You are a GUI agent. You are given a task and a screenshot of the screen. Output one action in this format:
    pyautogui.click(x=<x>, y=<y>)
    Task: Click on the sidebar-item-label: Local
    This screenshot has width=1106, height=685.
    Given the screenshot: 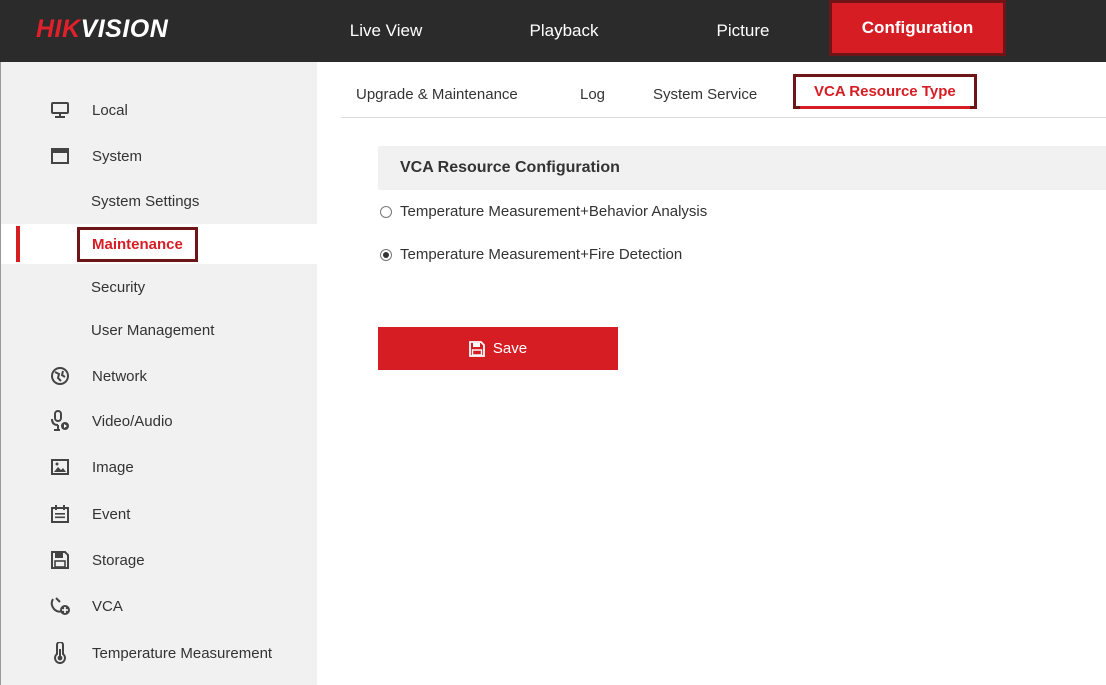 What is the action you would take?
    pyautogui.click(x=110, y=110)
    